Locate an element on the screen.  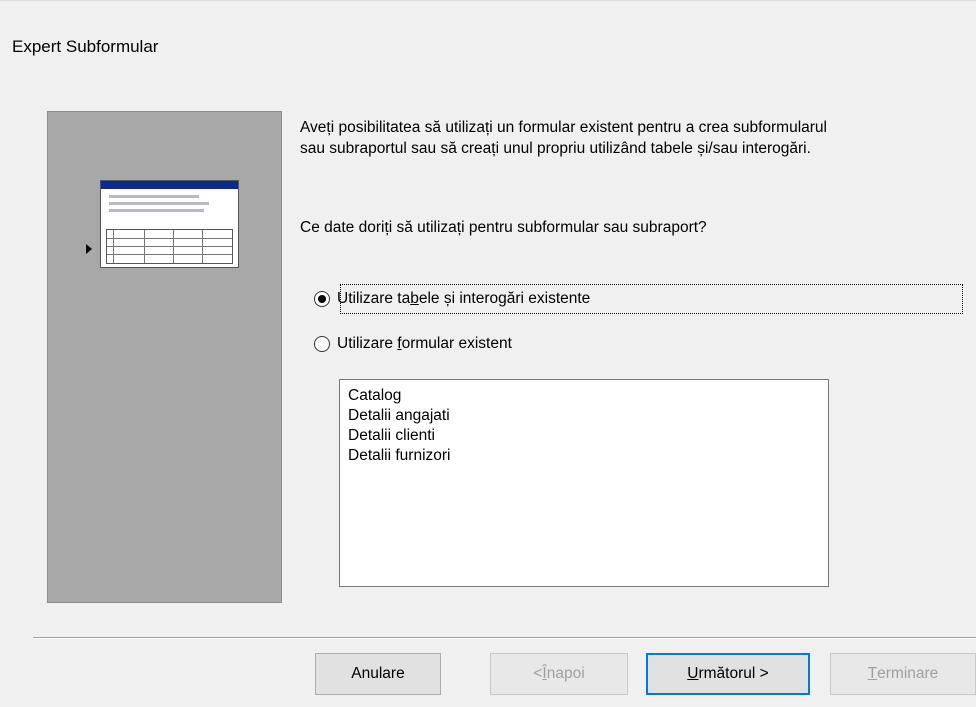
record-selector-arrow-icon is located at coordinates (89, 249).